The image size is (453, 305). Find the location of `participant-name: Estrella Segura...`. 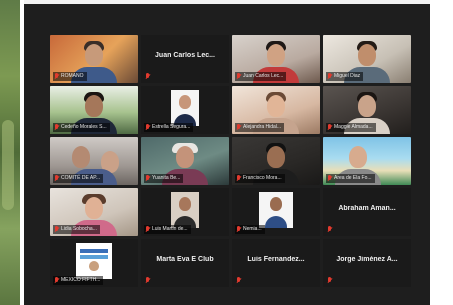

participant-name: Estrella Segura... is located at coordinates (171, 127).